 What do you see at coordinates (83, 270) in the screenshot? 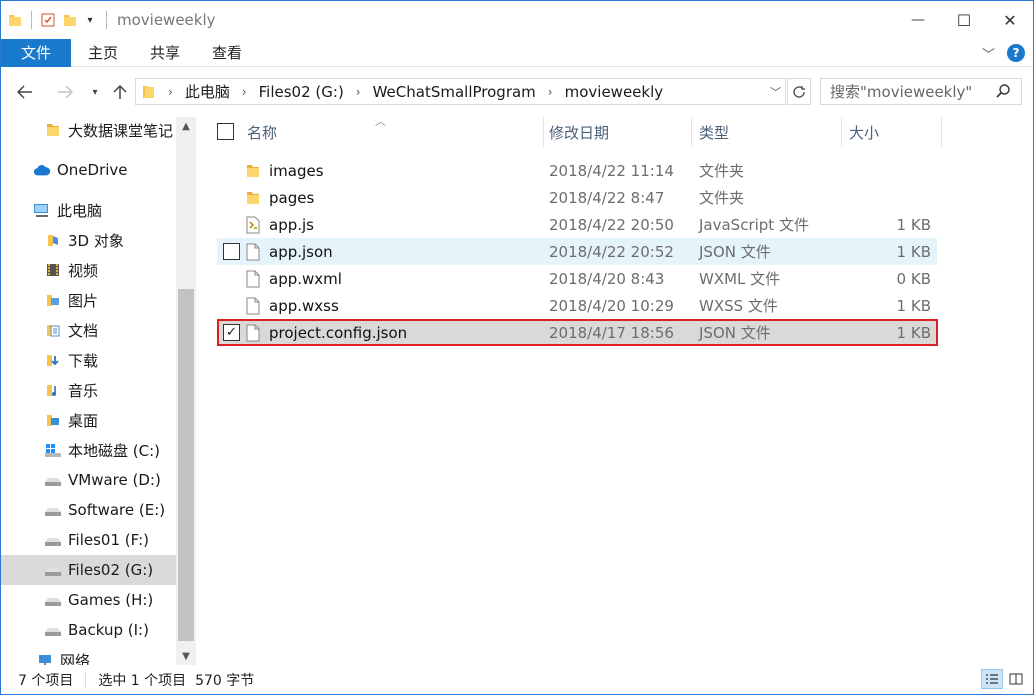
I see `nav-item-label: 视频` at bounding box center [83, 270].